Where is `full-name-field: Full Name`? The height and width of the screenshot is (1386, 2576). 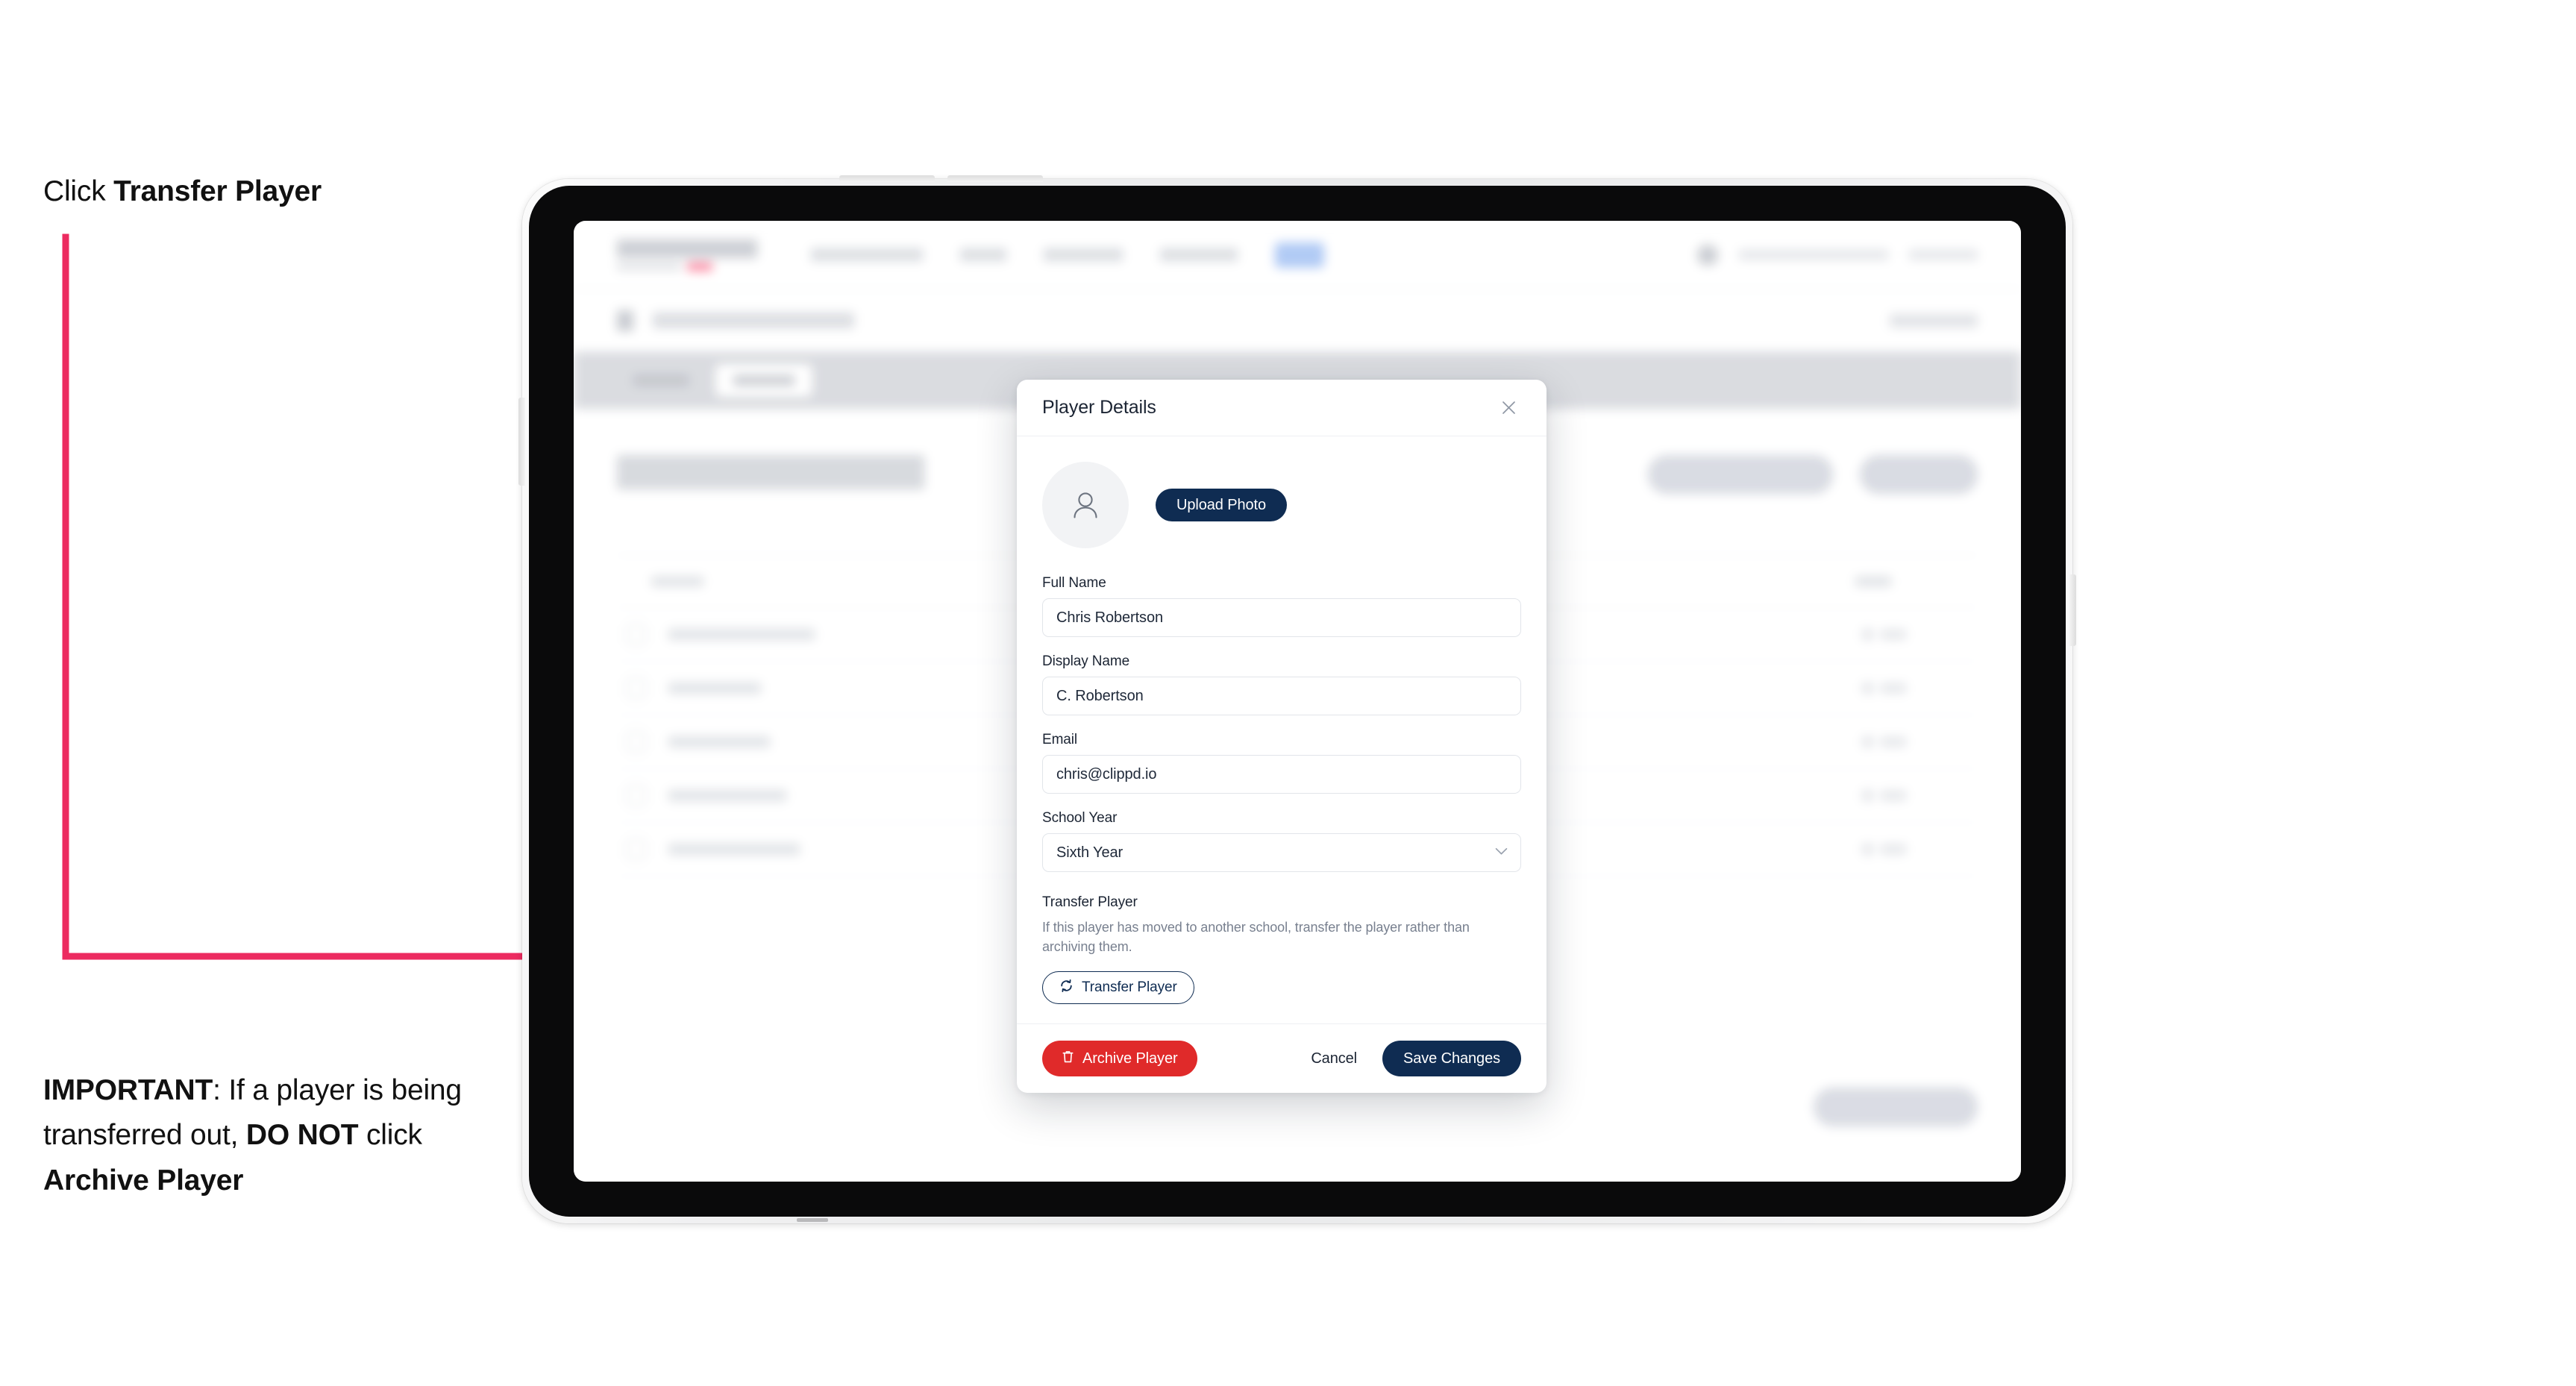
full-name-field: Full Name is located at coordinates (1281, 606).